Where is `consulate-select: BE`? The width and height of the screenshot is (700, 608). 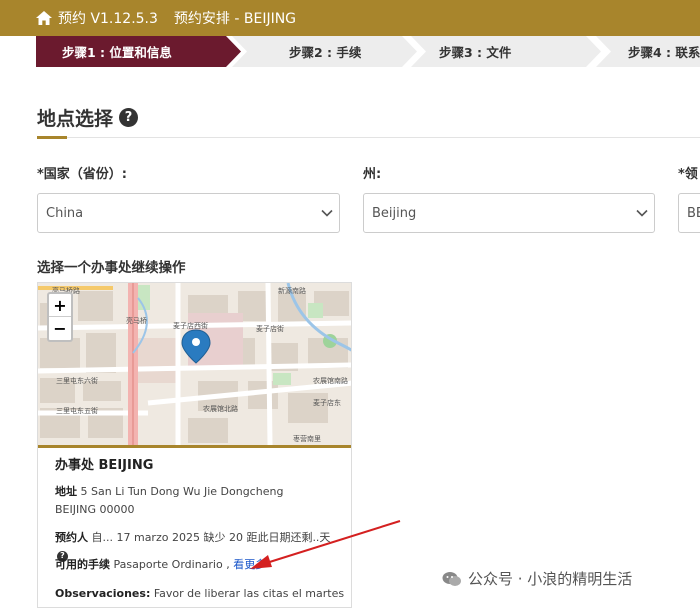 consulate-select: BE is located at coordinates (689, 213).